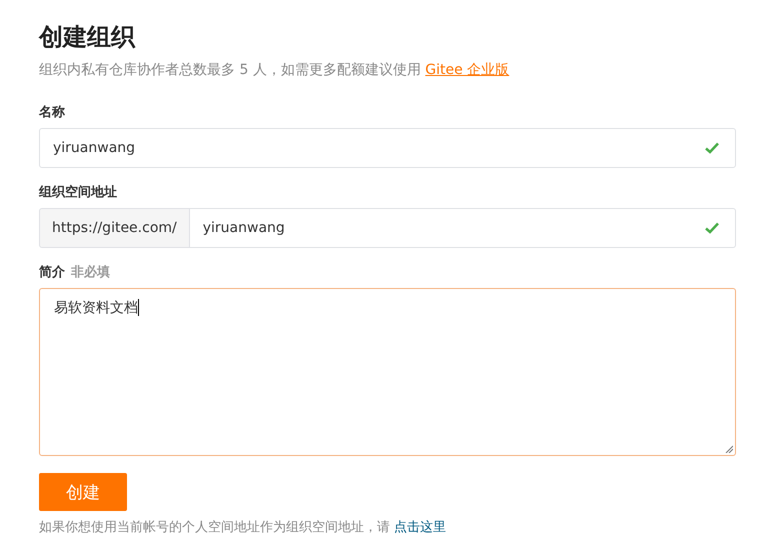  I want to click on click-here-link: 点击这里, so click(420, 527).